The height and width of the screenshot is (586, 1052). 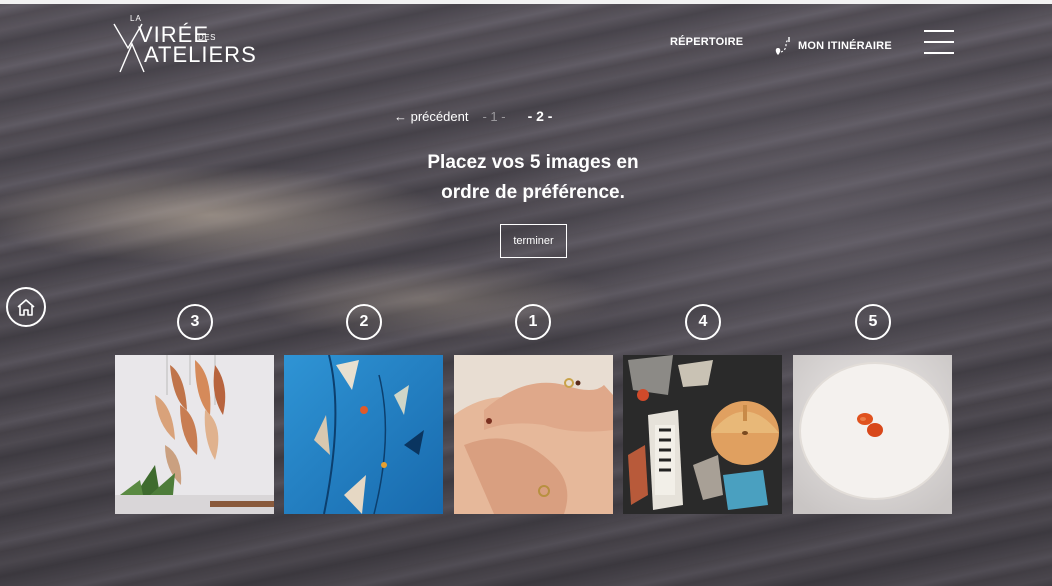 What do you see at coordinates (195, 322) in the screenshot?
I see `rank-badge: 3` at bounding box center [195, 322].